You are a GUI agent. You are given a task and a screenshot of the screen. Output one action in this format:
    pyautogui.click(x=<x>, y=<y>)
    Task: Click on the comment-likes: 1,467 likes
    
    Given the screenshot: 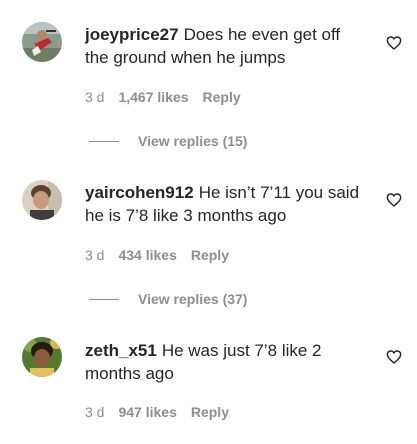 What is the action you would take?
    pyautogui.click(x=153, y=97)
    